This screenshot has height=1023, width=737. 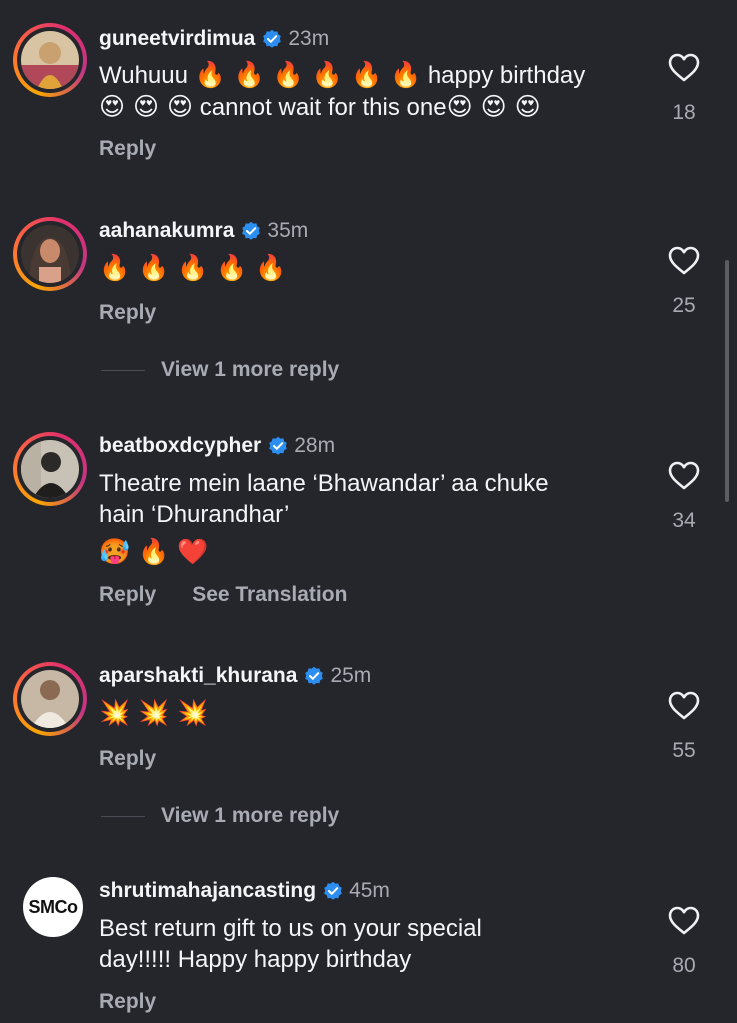 What do you see at coordinates (180, 446) in the screenshot?
I see `username: beatboxdcypher` at bounding box center [180, 446].